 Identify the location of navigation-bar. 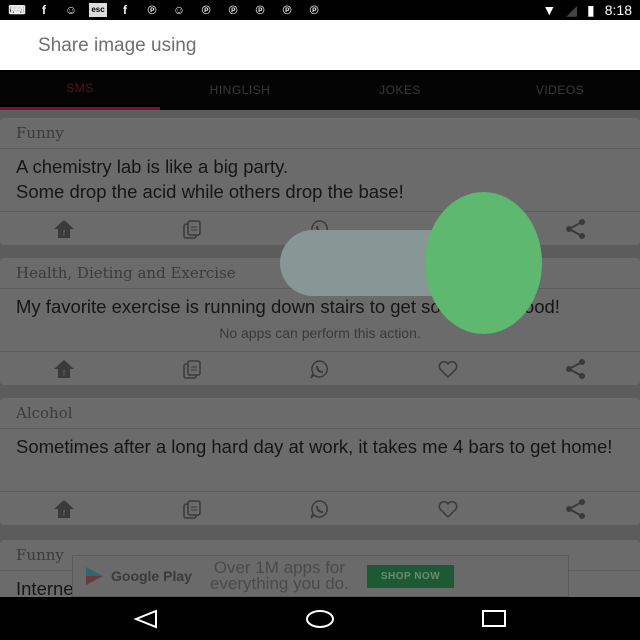
(320, 618).